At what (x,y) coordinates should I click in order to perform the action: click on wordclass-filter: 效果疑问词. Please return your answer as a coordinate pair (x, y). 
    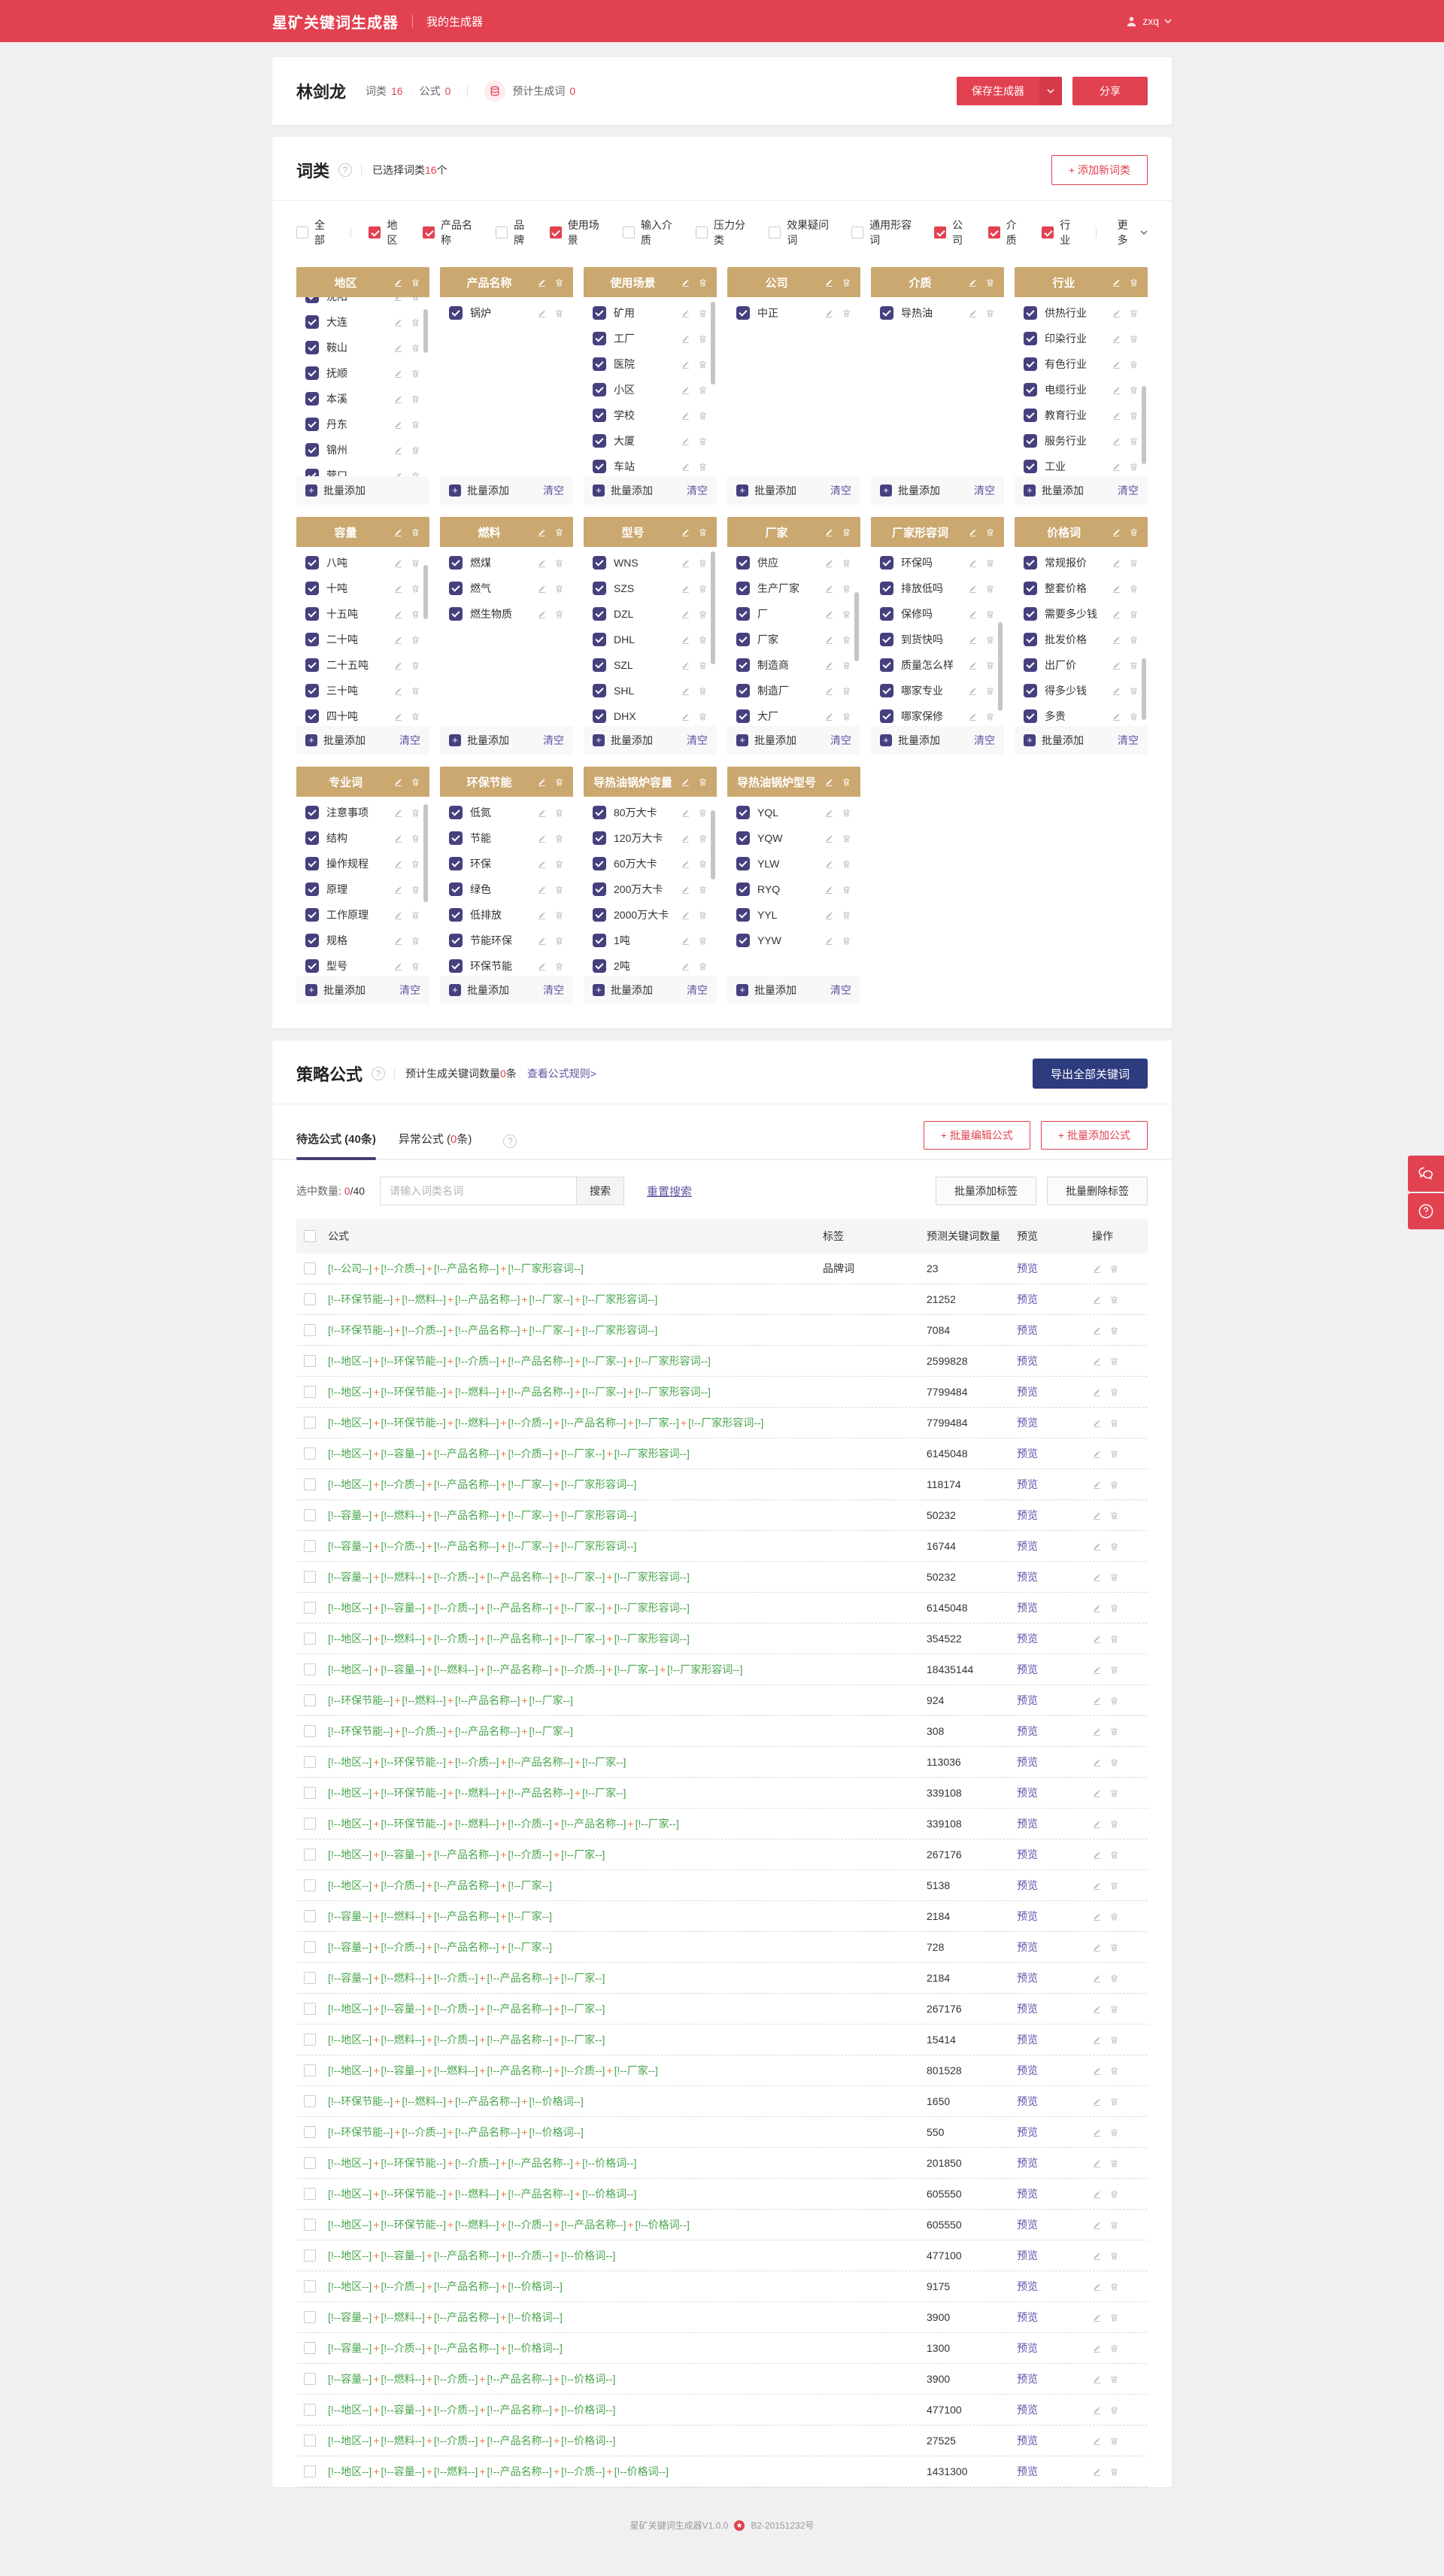
    Looking at the image, I should click on (801, 233).